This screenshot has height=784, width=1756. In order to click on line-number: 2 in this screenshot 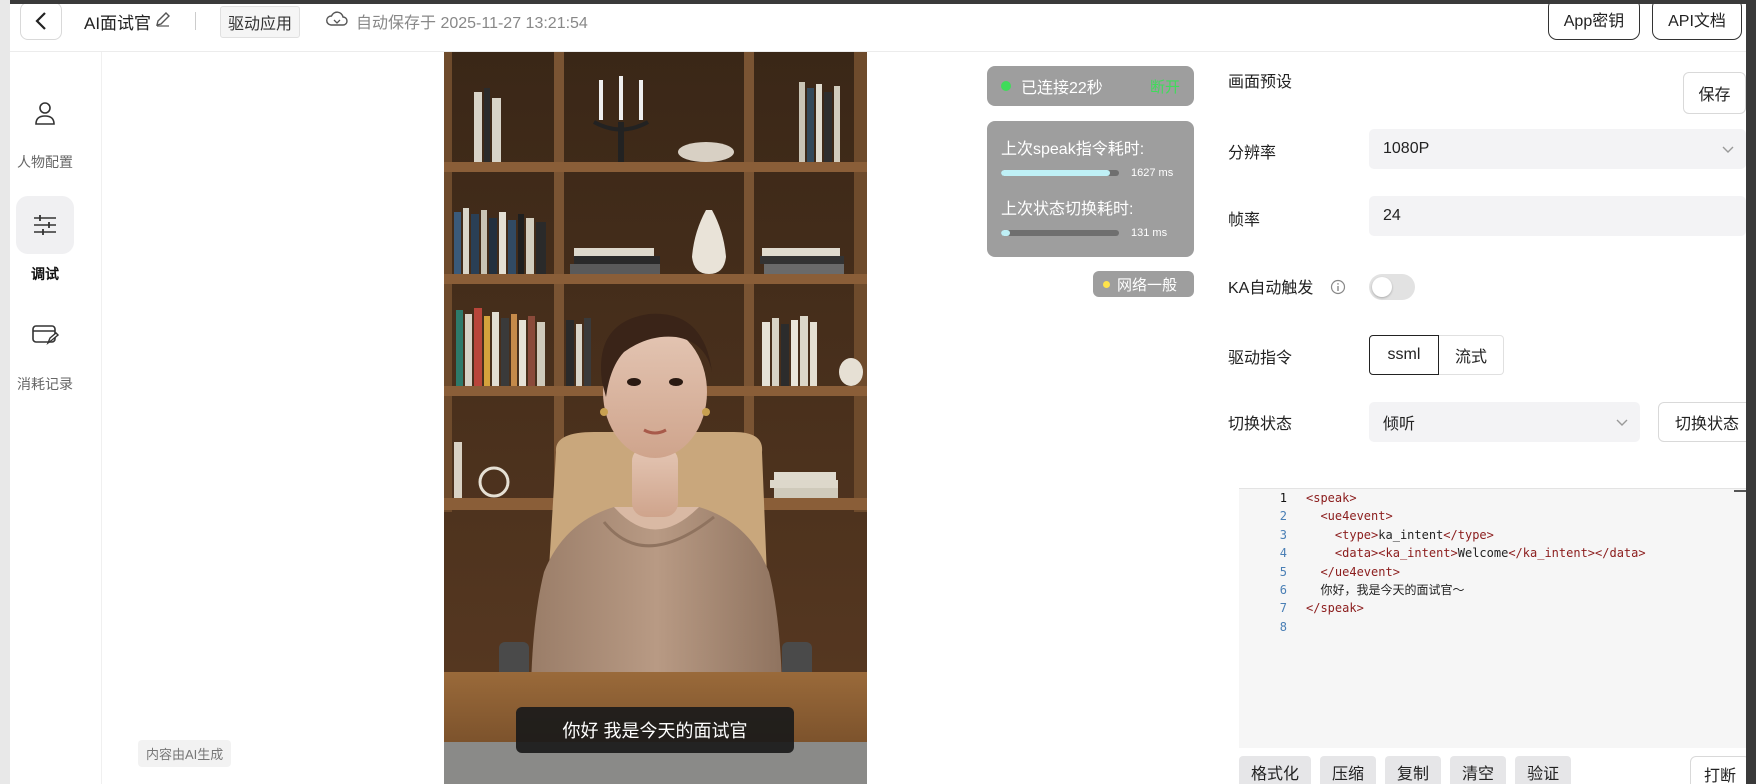, I will do `click(1283, 516)`.